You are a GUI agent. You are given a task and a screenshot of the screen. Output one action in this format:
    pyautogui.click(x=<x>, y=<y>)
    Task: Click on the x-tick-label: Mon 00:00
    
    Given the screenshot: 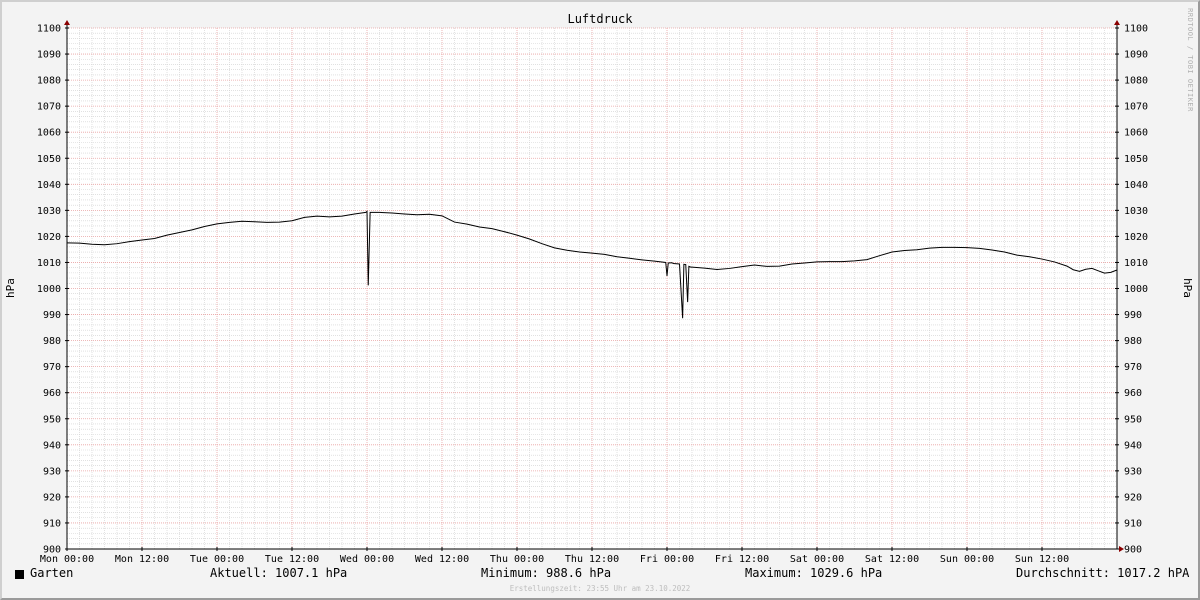 What is the action you would take?
    pyautogui.click(x=67, y=559)
    